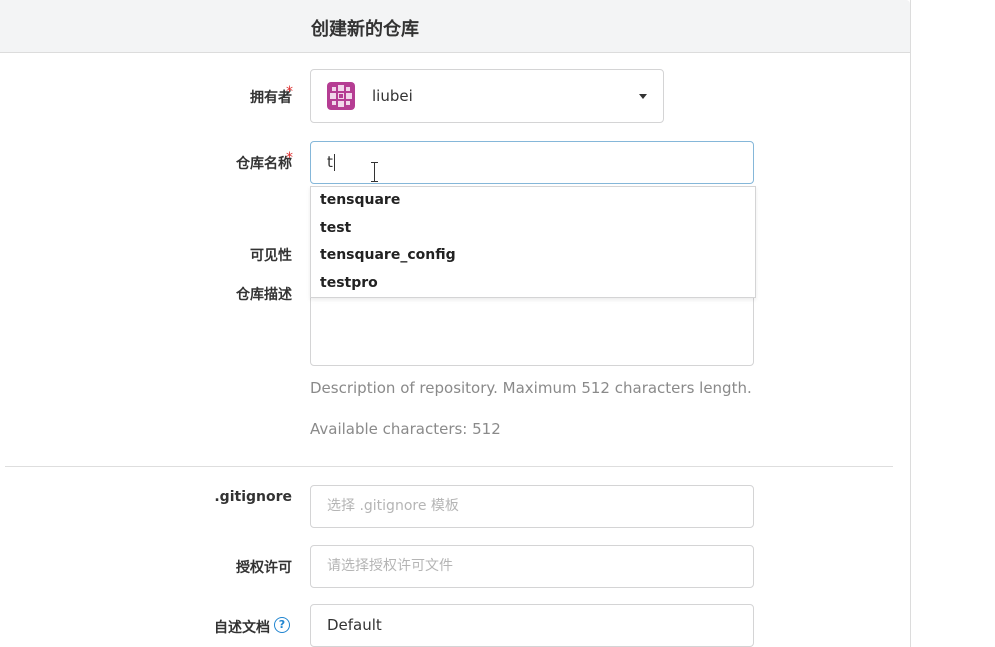  What do you see at coordinates (341, 96) in the screenshot?
I see `avatar` at bounding box center [341, 96].